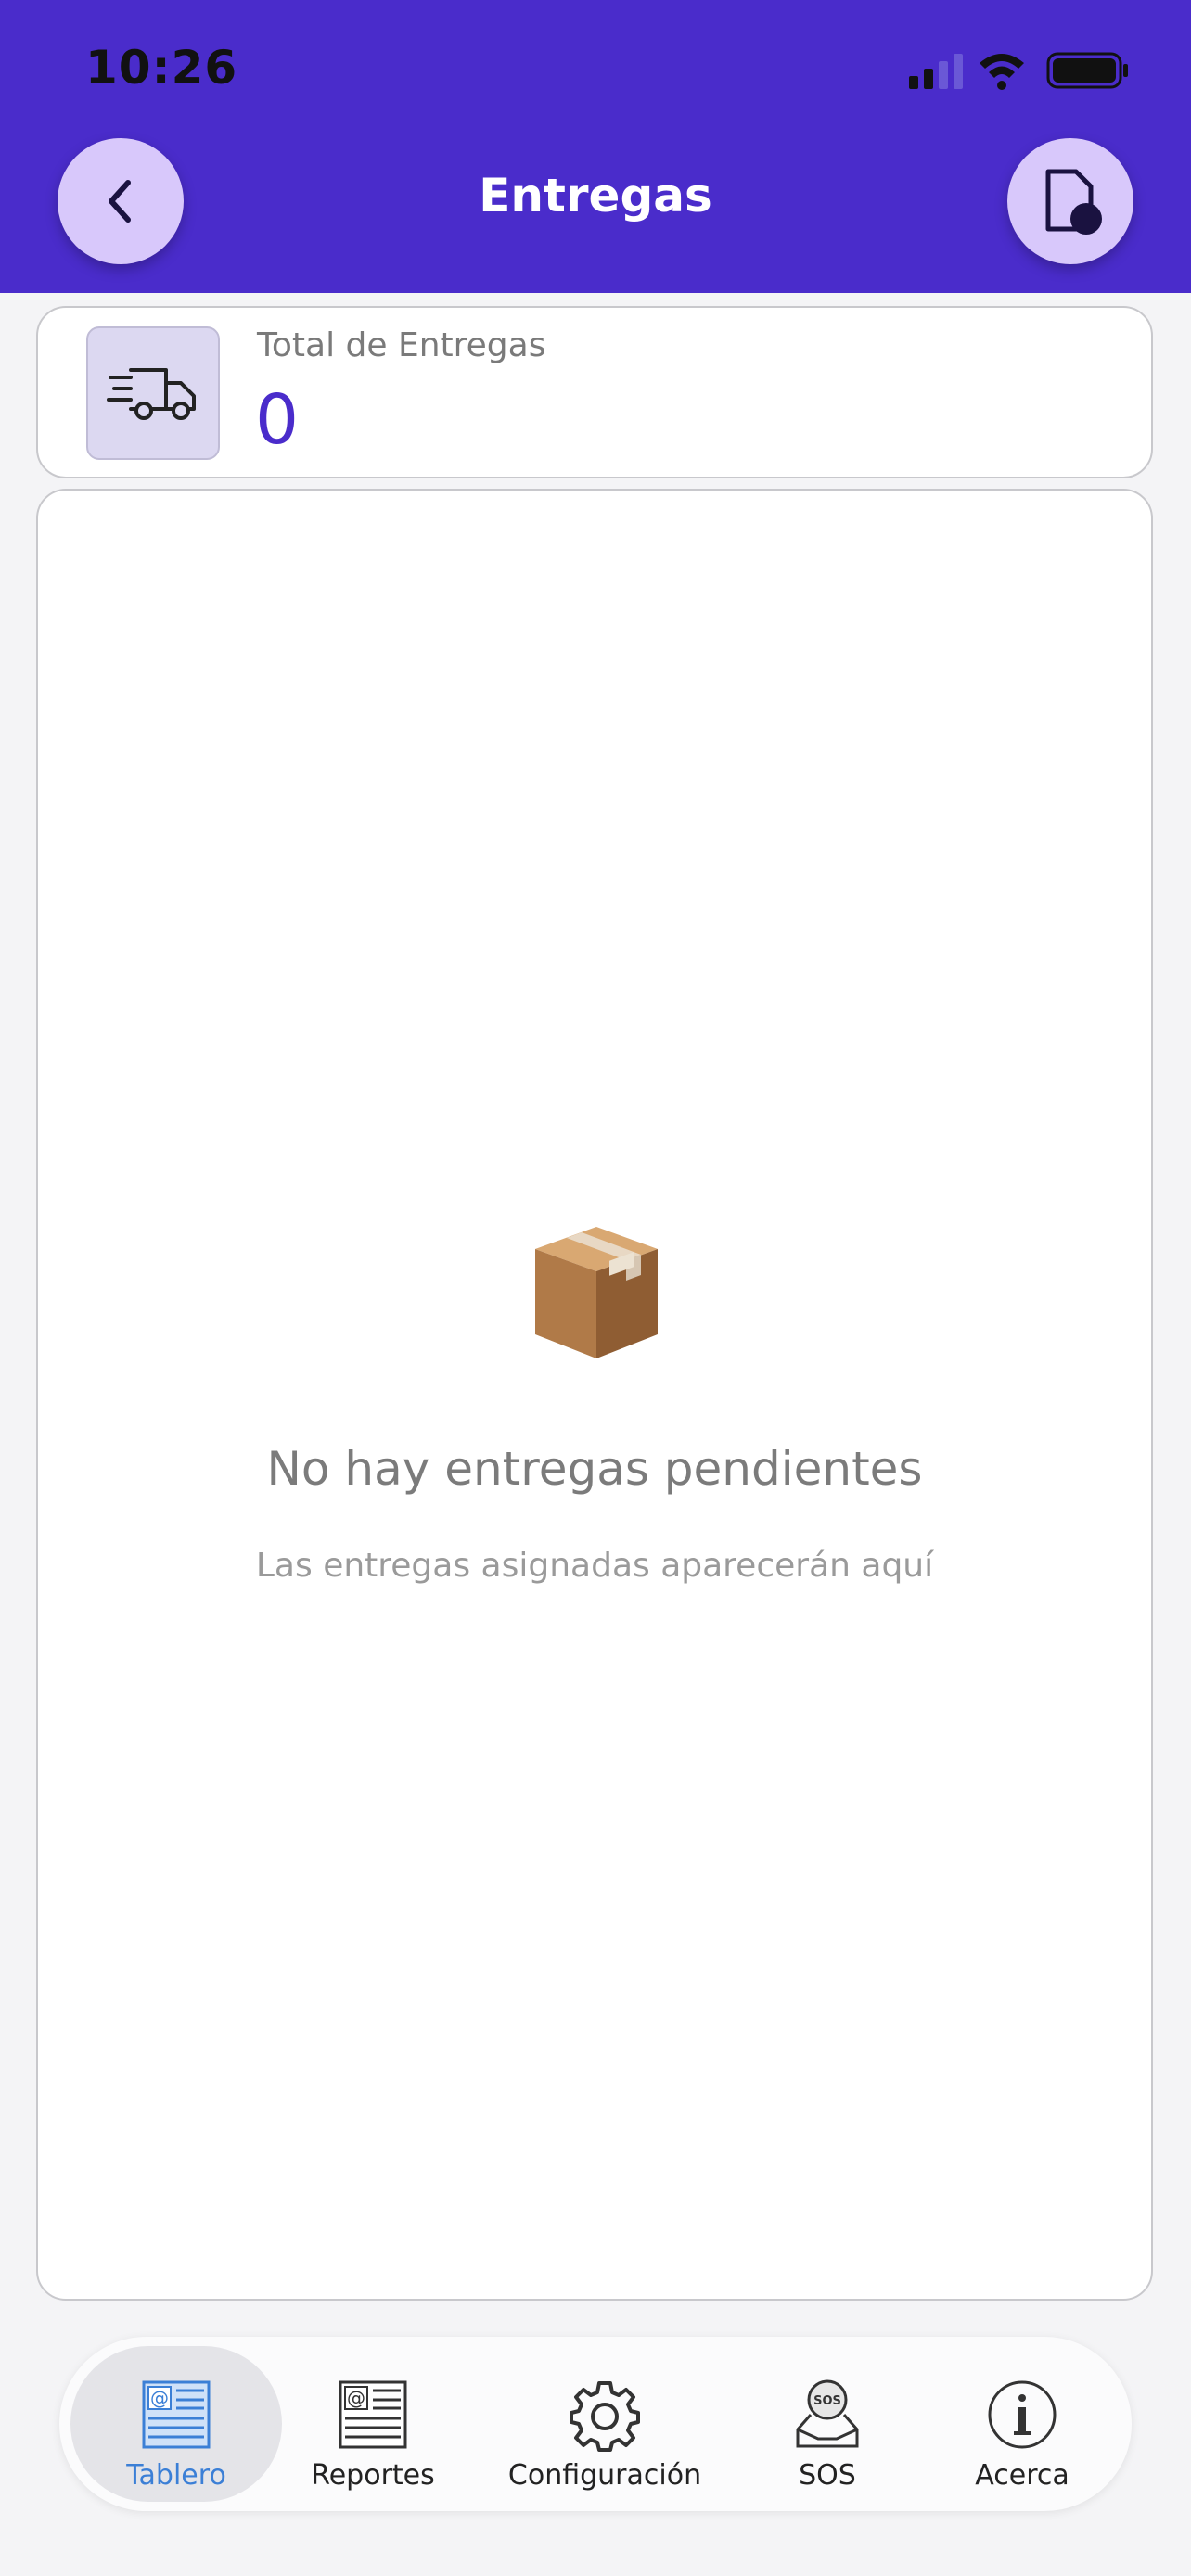 This screenshot has height=2576, width=1191. I want to click on tab-sos: SOS SOS, so click(827, 2424).